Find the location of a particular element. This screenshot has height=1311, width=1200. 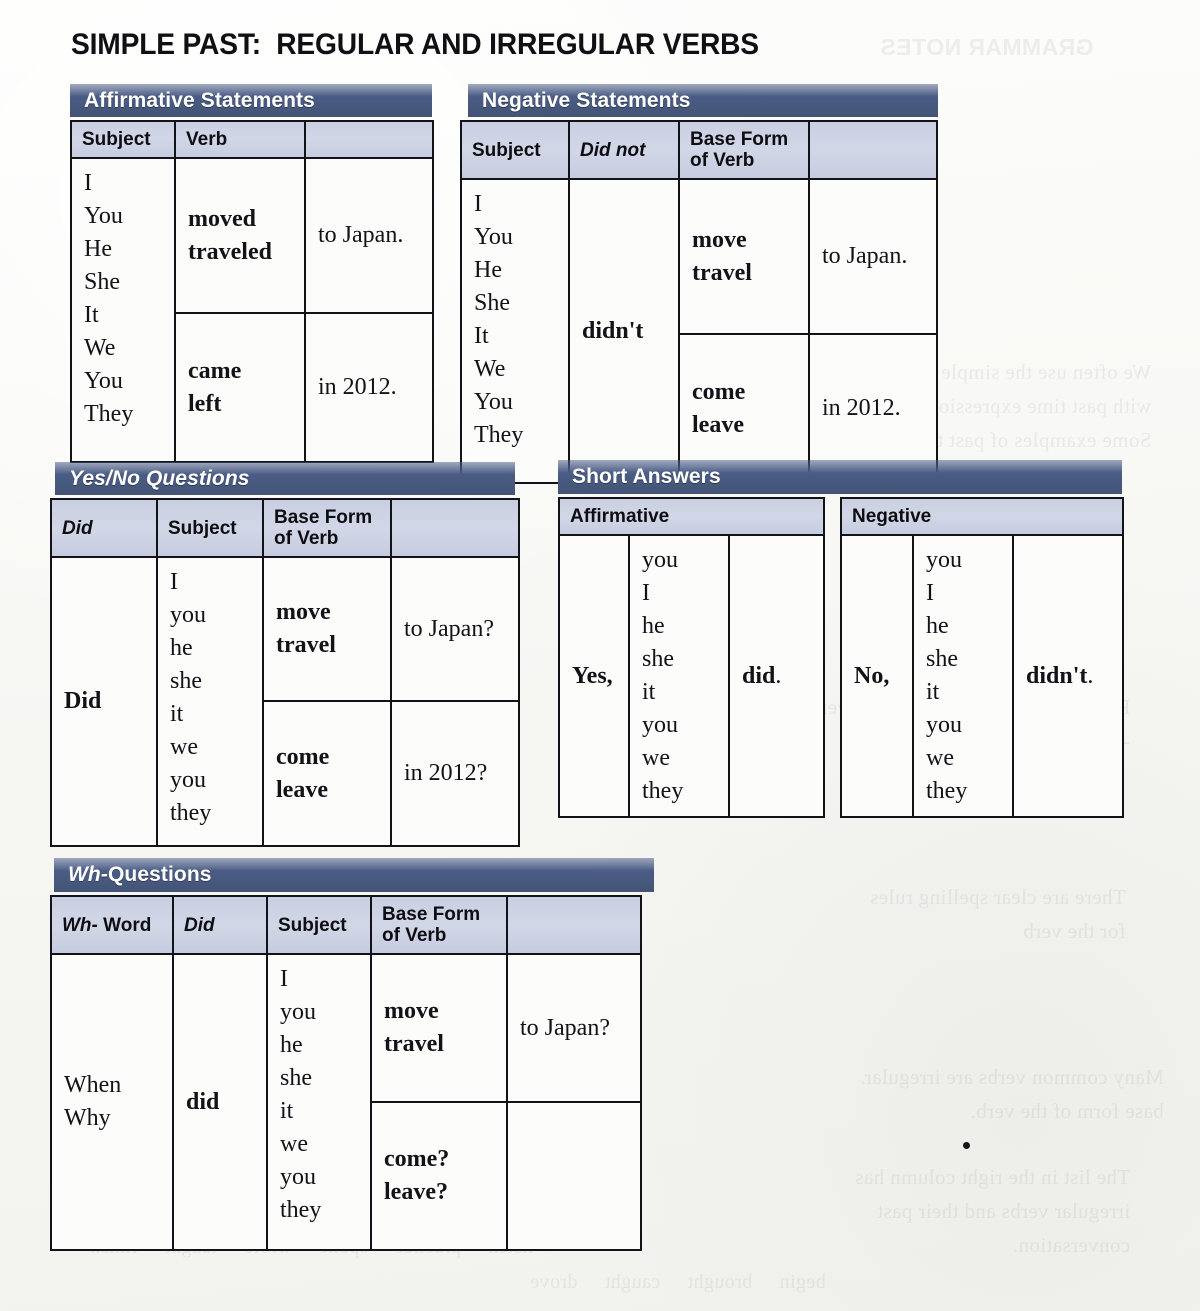

cell-wh-word-list: When Why is located at coordinates (112, 1102).